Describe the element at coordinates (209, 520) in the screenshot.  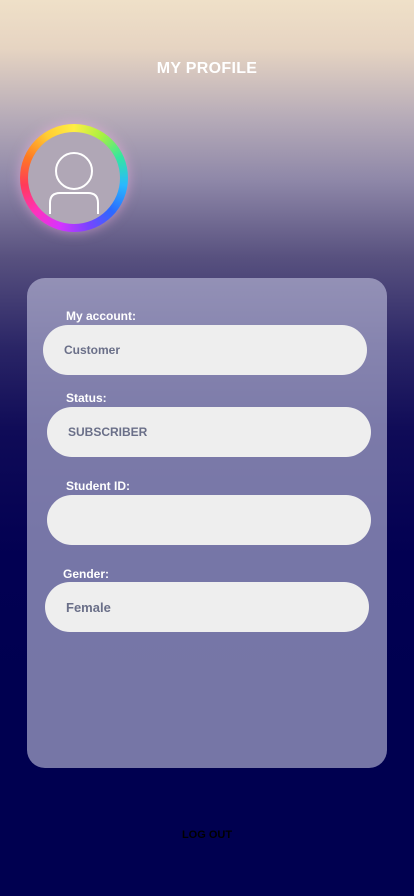
I see `student-id-field` at that location.